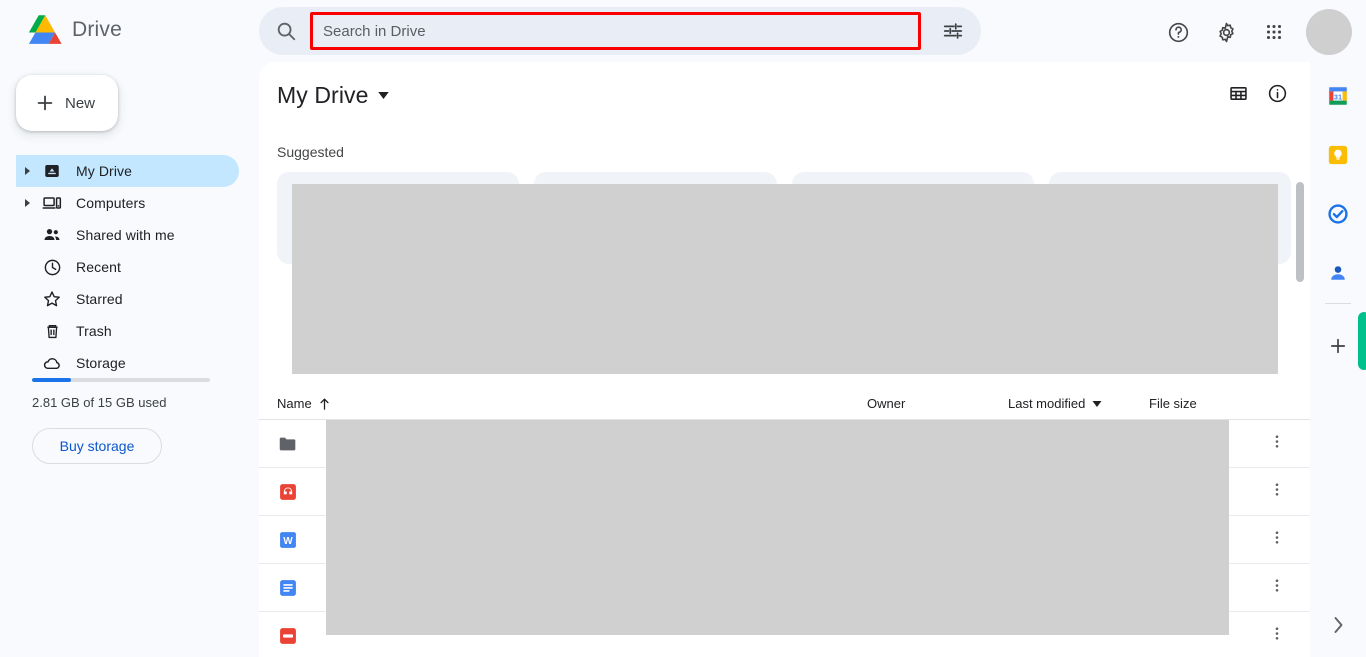 The width and height of the screenshot is (1366, 657). Describe the element at coordinates (127, 363) in the screenshot. I see `sidebar-item-storage: Storage` at that location.